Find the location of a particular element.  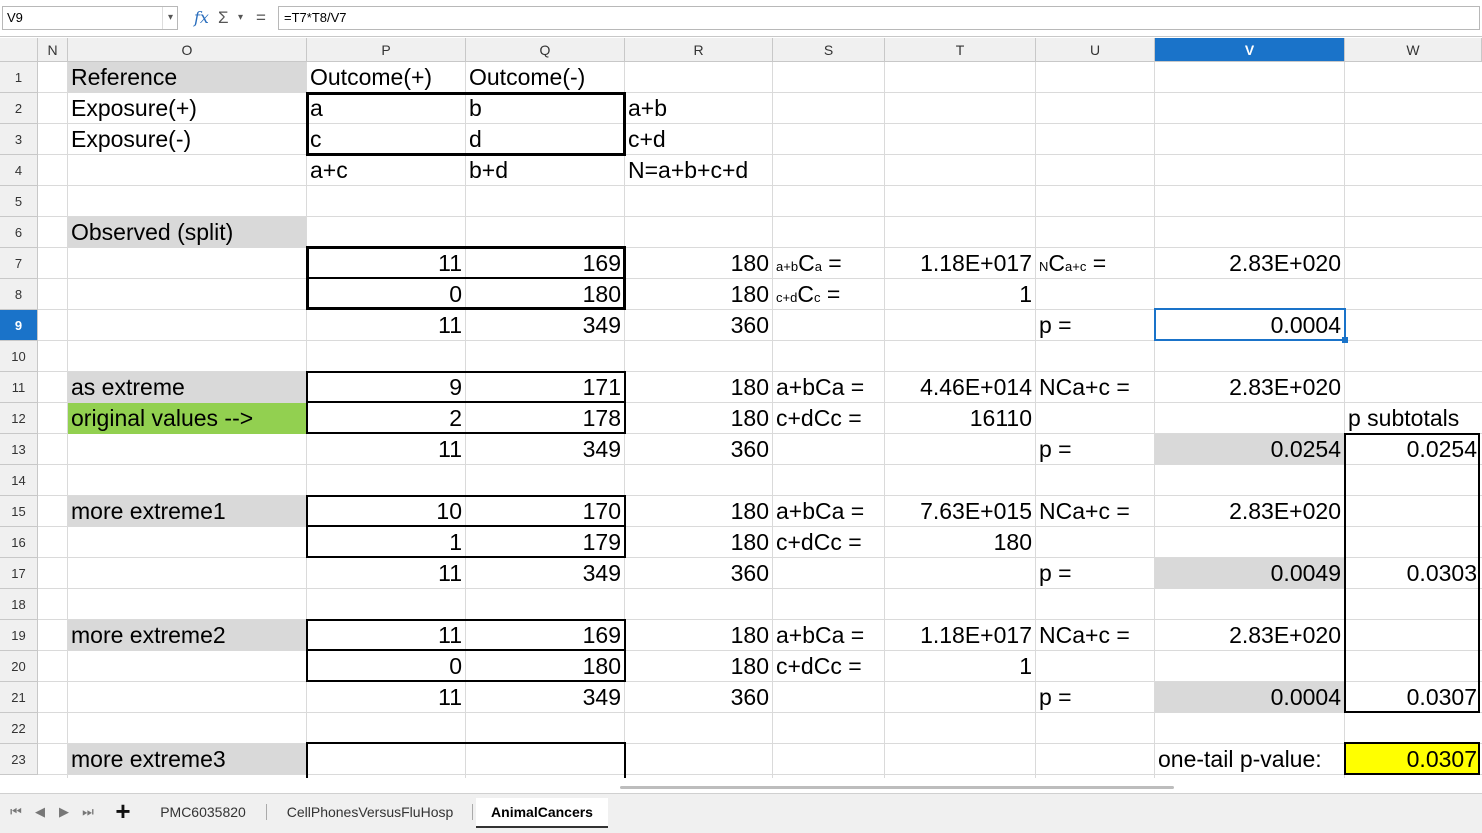

row-header-23: 23 is located at coordinates (19, 759).